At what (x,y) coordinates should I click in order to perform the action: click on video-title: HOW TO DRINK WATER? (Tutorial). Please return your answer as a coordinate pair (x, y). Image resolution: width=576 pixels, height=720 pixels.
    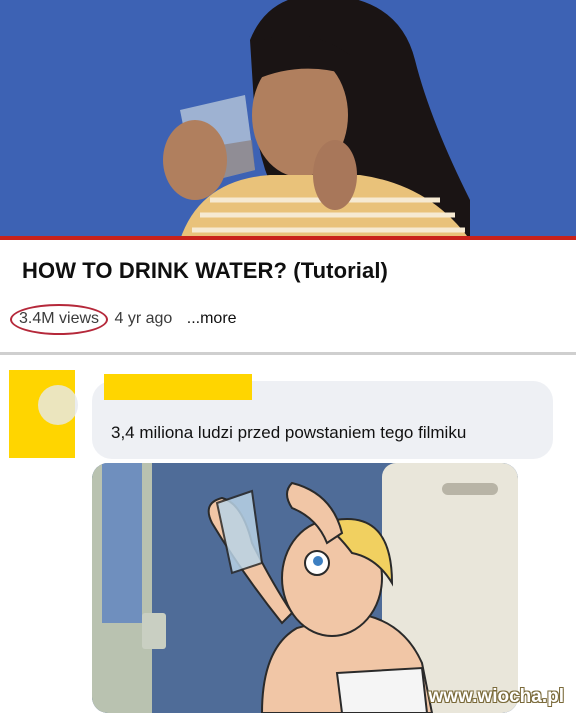
    Looking at the image, I should click on (205, 271).